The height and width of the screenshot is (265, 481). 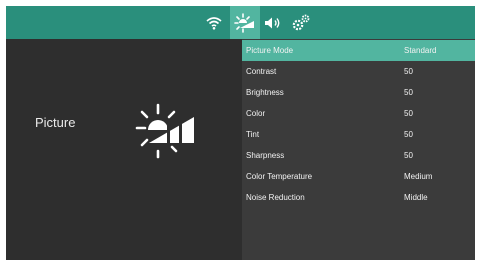 I want to click on menu-item-value: Middle, so click(x=416, y=197).